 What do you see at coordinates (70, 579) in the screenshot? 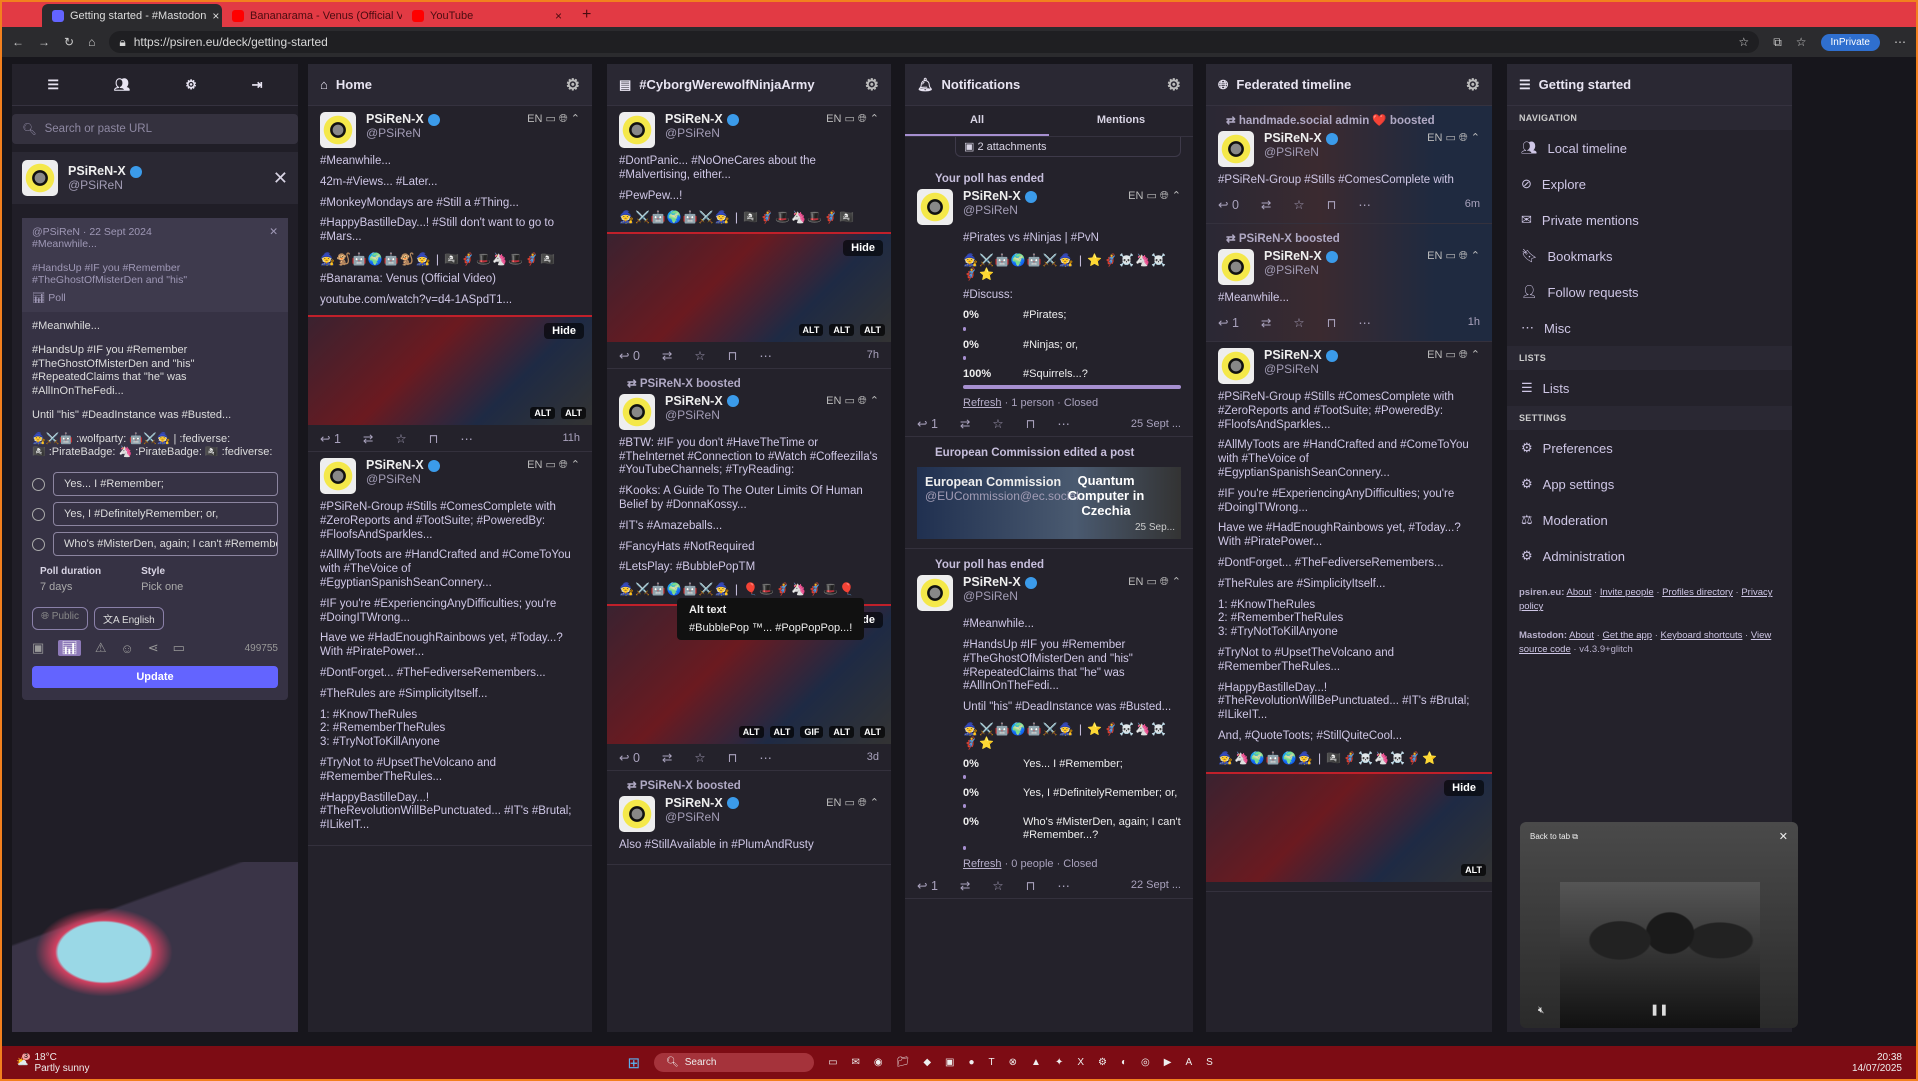
I see `poll-duration-select: Poll duration 7 days` at bounding box center [70, 579].